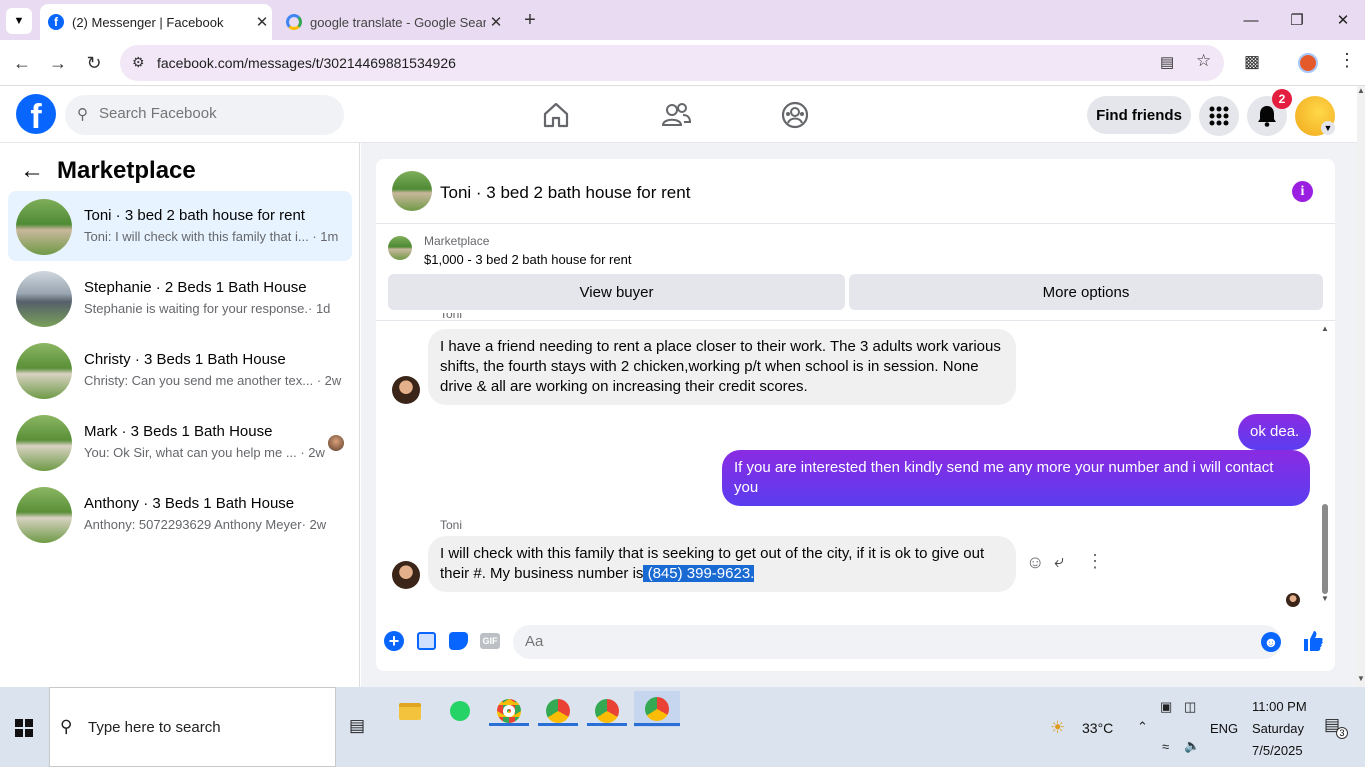 Image resolution: width=1365 pixels, height=767 pixels. What do you see at coordinates (56, 22) in the screenshot?
I see `facebook-favicon-icon: f` at bounding box center [56, 22].